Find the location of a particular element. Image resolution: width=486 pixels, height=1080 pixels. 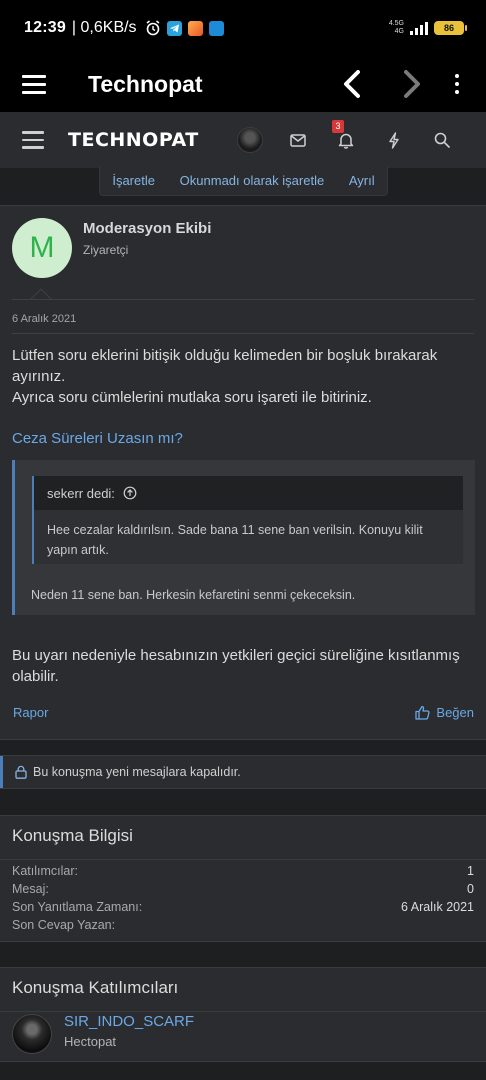

quote-header: sekerr dedi: is located at coordinates (248, 493).